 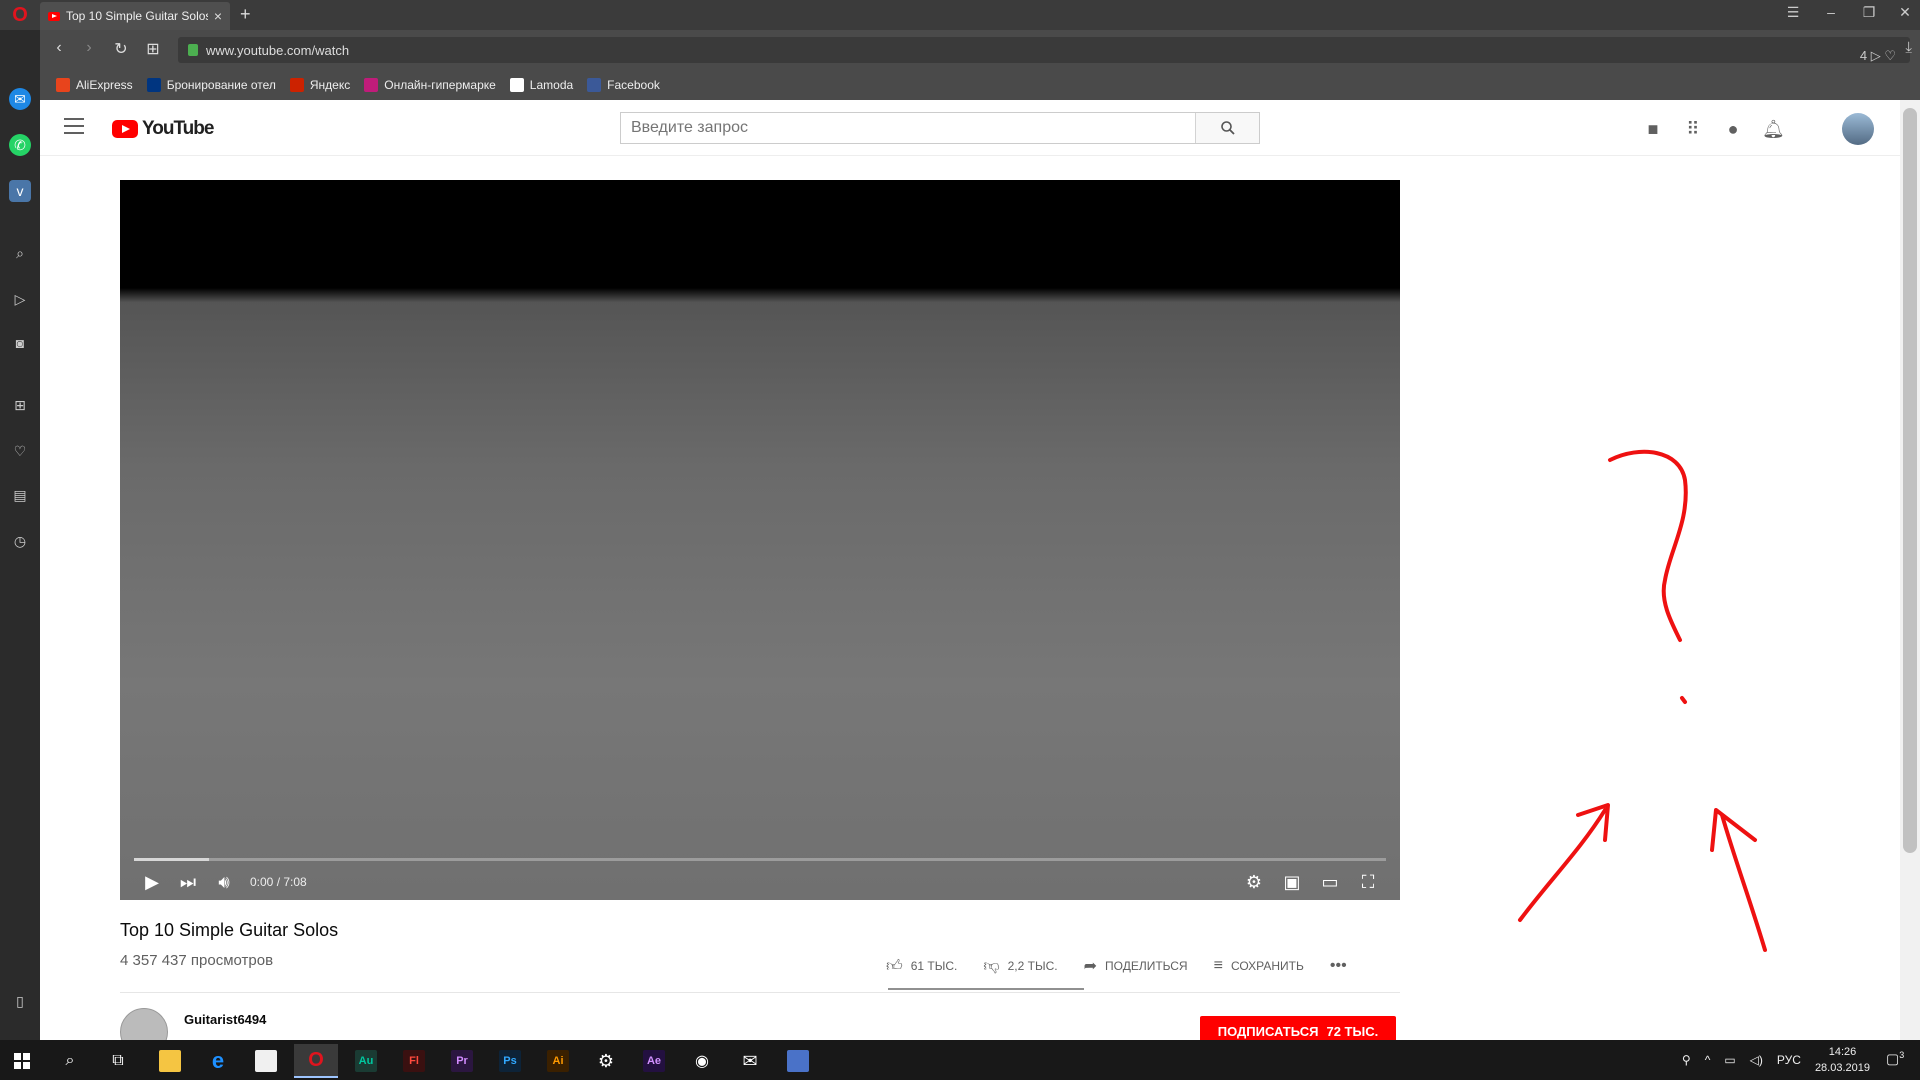 I want to click on url-field: www.youtube.com/watch 4 ▷ ♡, so click(x=1044, y=50).